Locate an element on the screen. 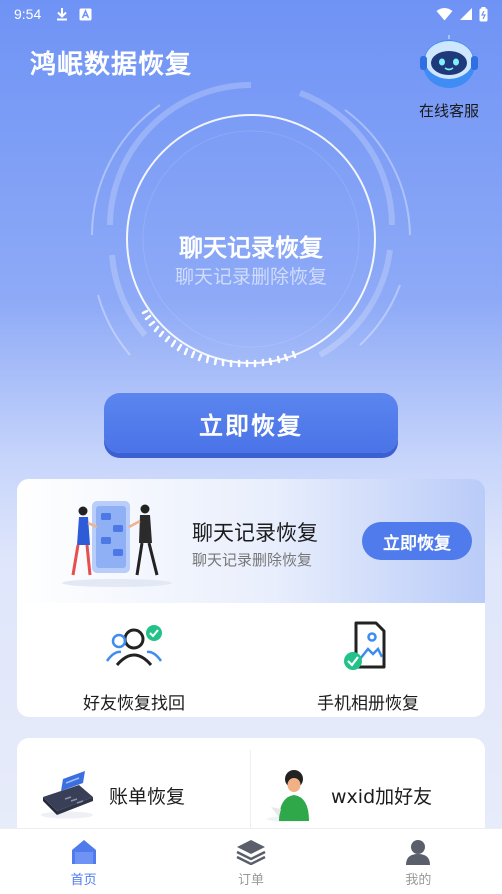 This screenshot has height=894, width=502. friends-icon is located at coordinates (134, 646).